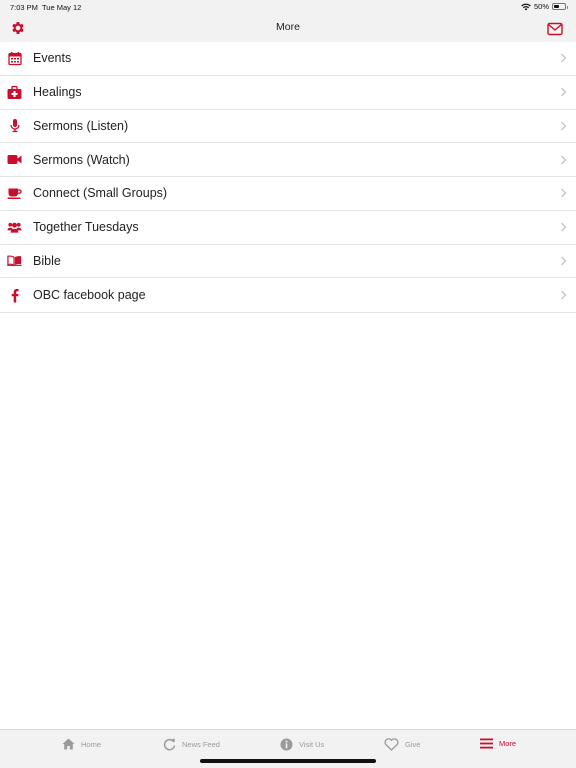  I want to click on envelope-icon, so click(555, 29).